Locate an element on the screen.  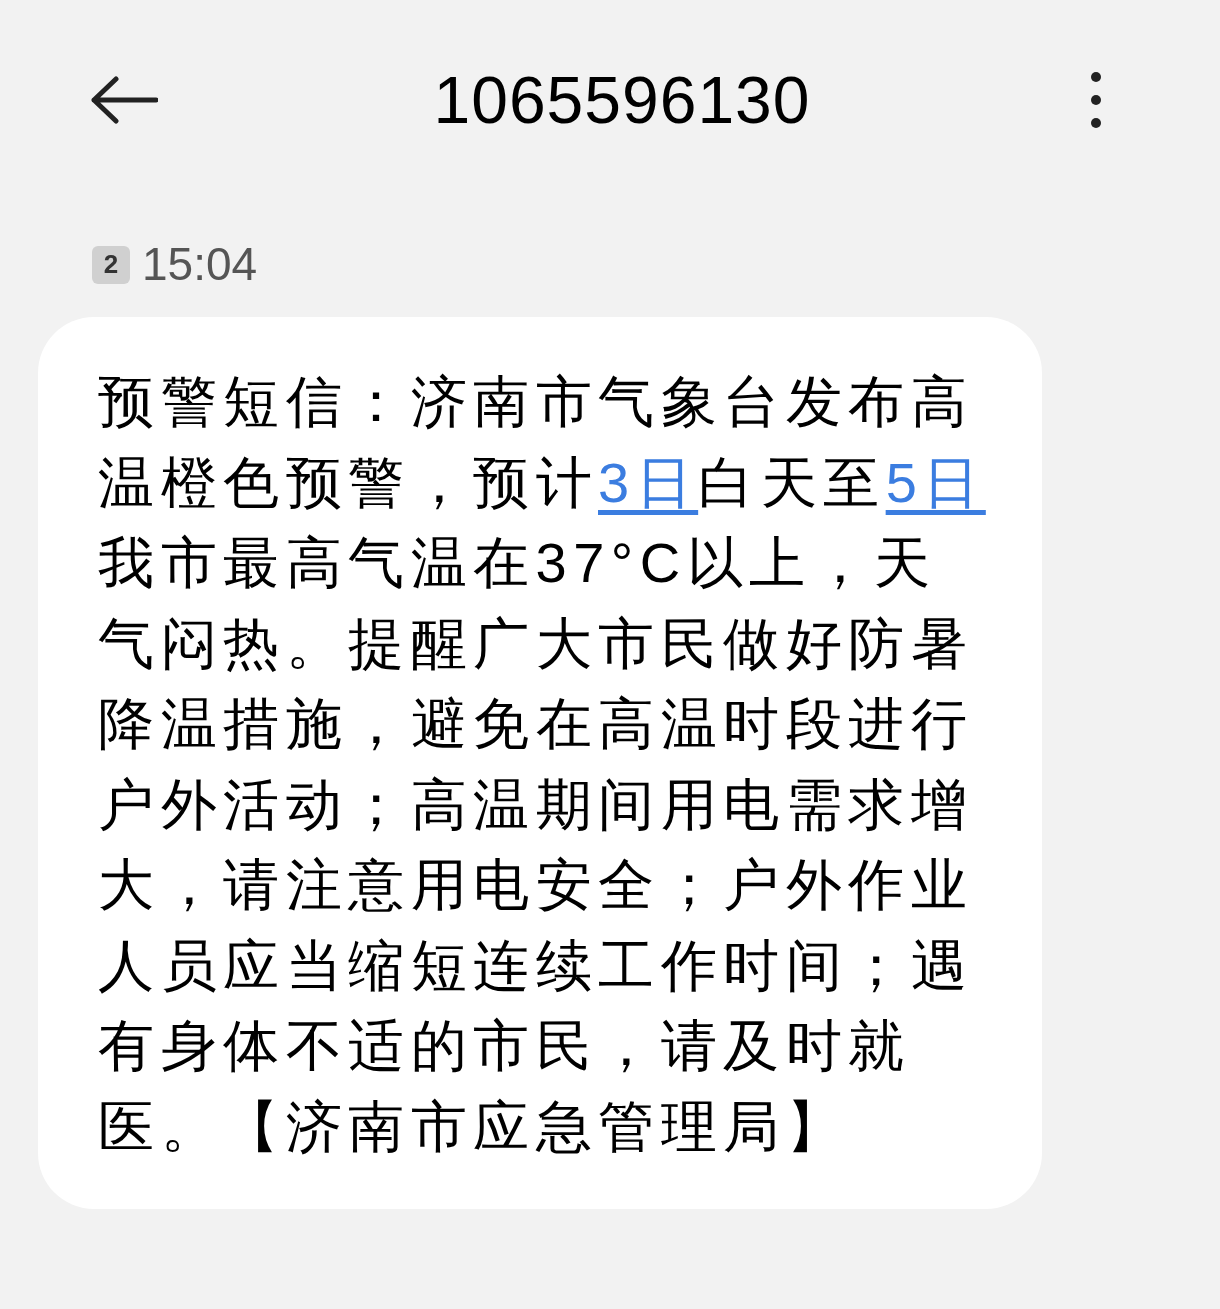
sim-badge: 2 is located at coordinates (111, 264).